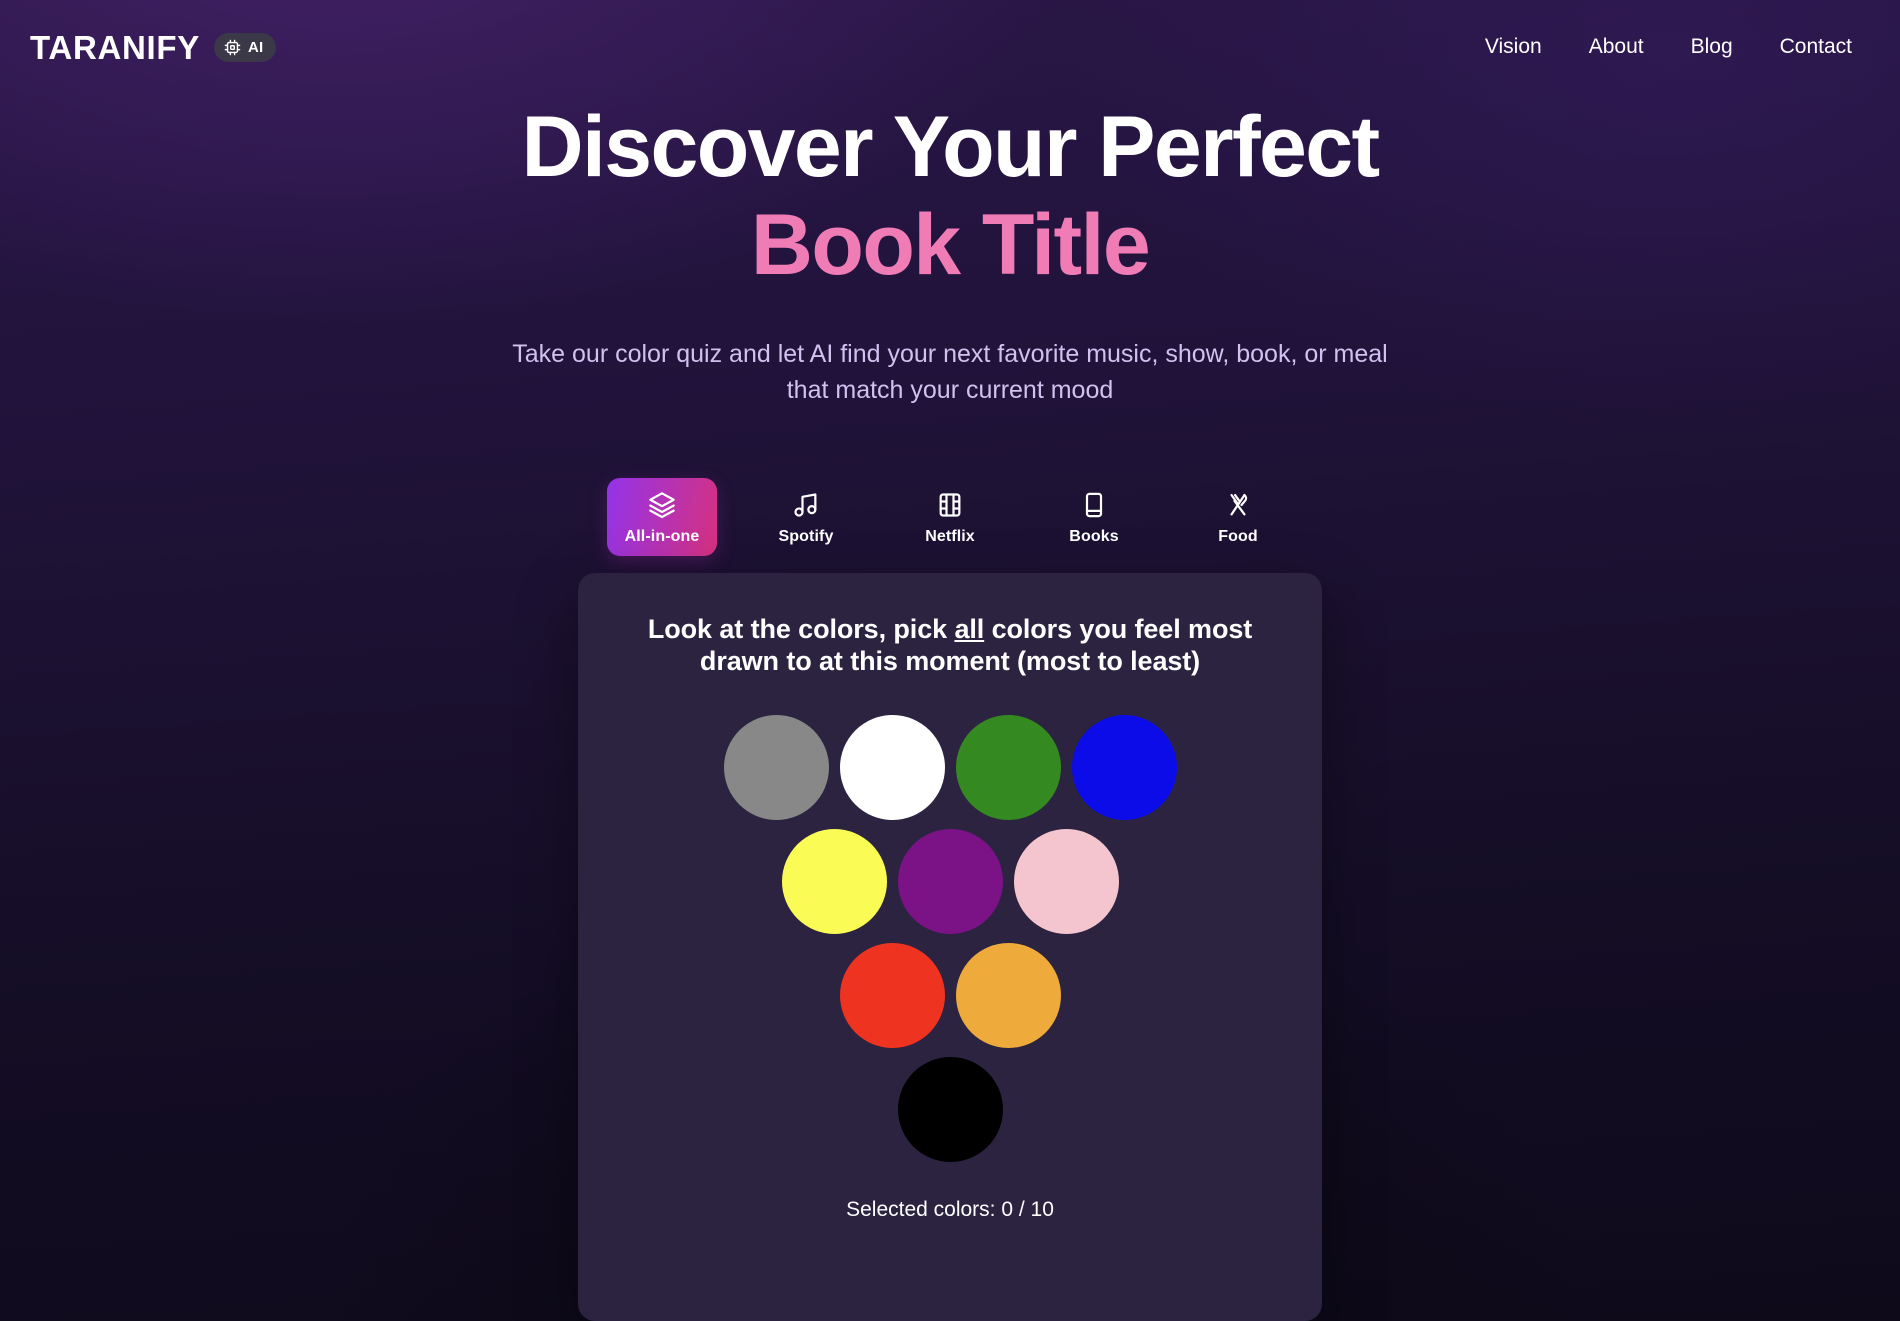 The width and height of the screenshot is (1900, 1321). What do you see at coordinates (1513, 47) in the screenshot?
I see `nav-link-vision: Vision` at bounding box center [1513, 47].